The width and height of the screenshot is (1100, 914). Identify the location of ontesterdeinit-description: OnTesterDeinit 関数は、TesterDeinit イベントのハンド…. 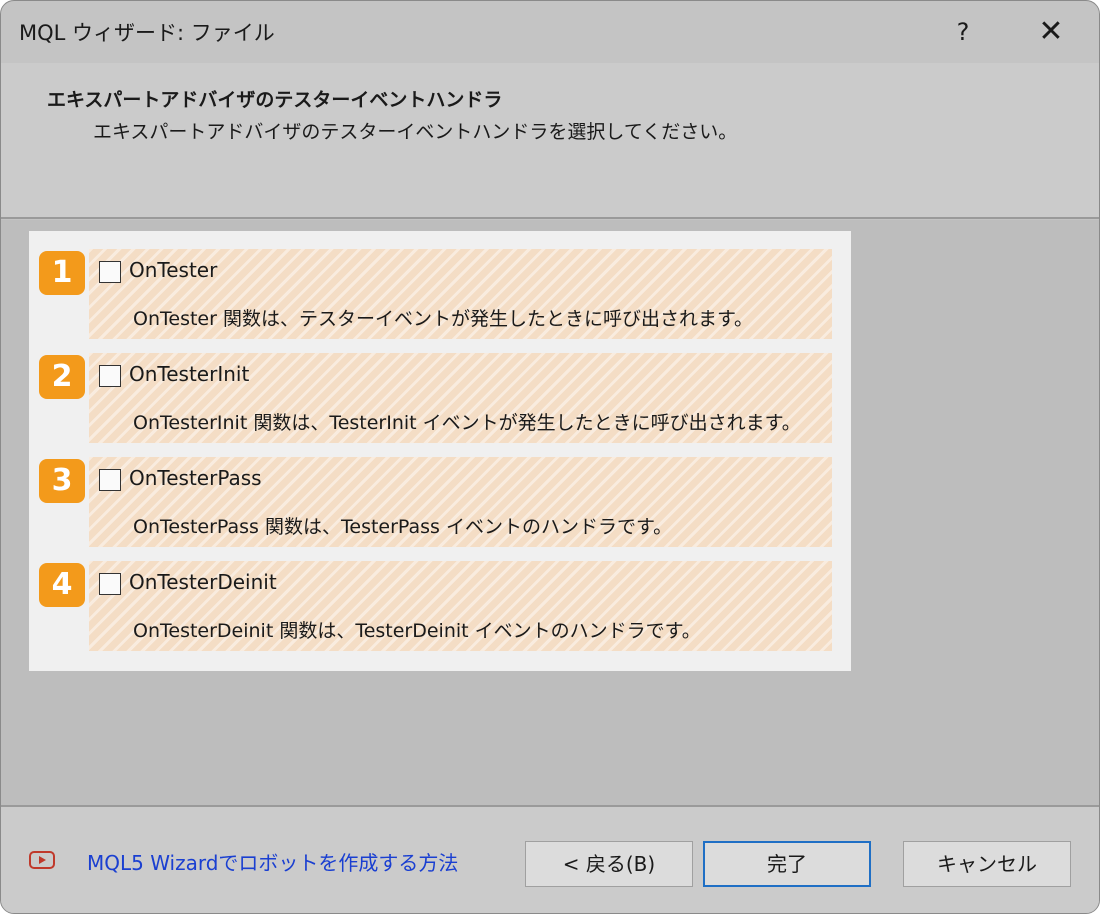
(417, 631).